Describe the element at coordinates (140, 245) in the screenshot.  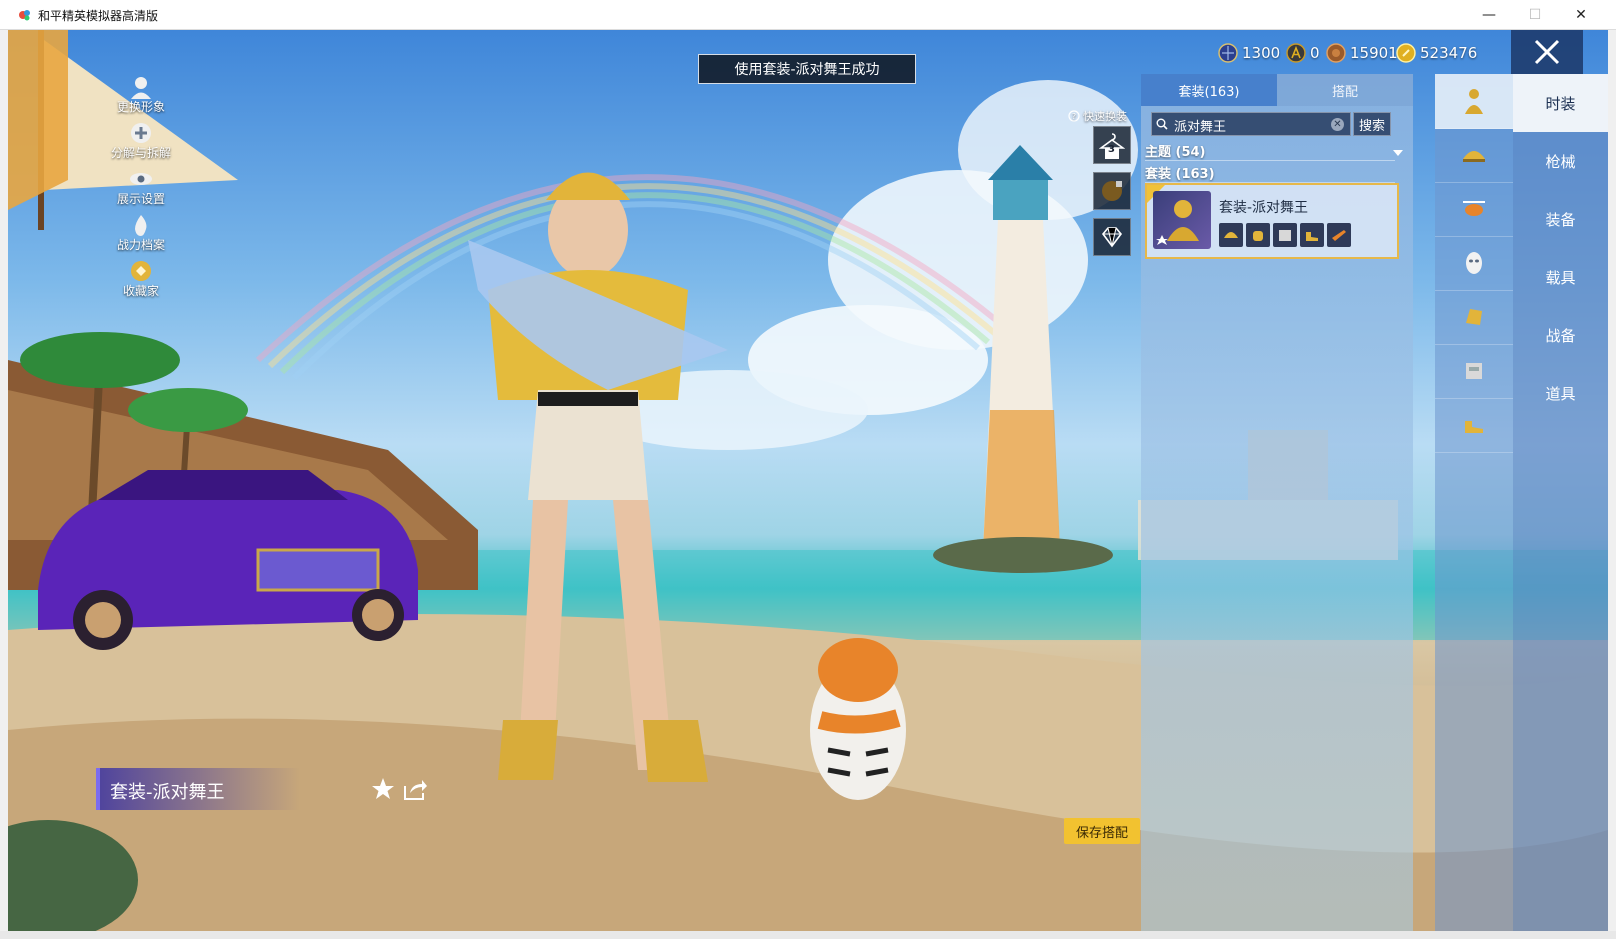
I see `power-profile-label: 战力档案` at that location.